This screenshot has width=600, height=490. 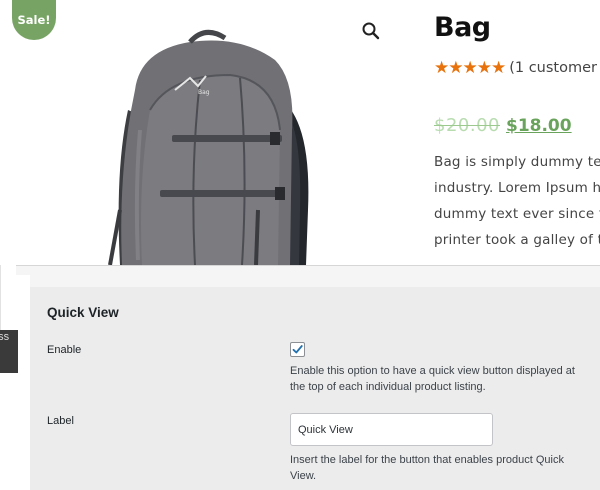 I want to click on product-title: Bag, so click(x=462, y=27).